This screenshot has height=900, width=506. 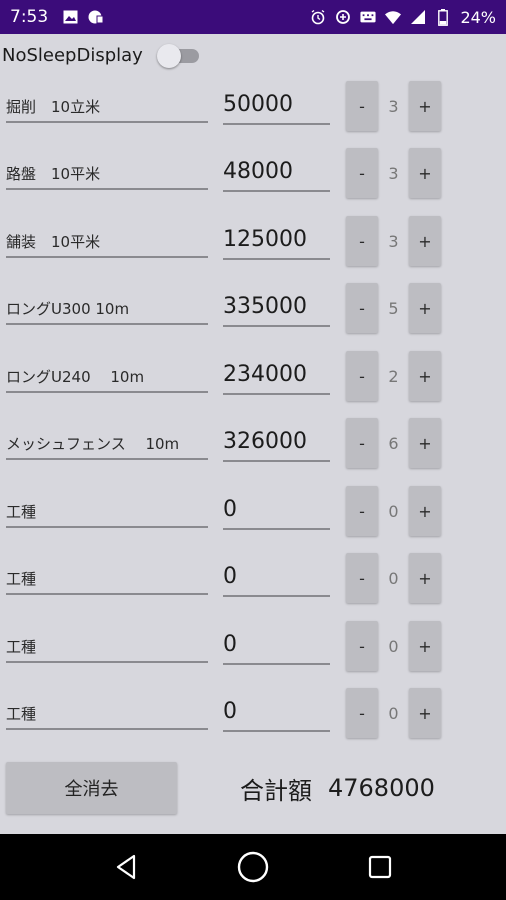 I want to click on quantity-value: 5, so click(x=393, y=308).